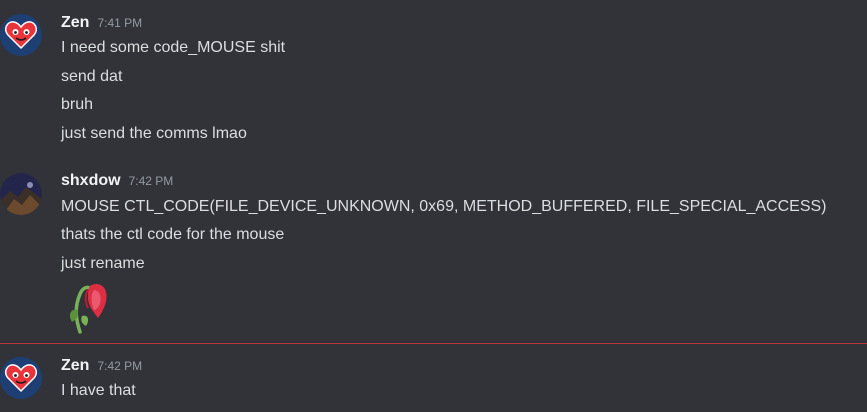 The image size is (867, 412). I want to click on message-text: just send the comms lmao, so click(154, 133).